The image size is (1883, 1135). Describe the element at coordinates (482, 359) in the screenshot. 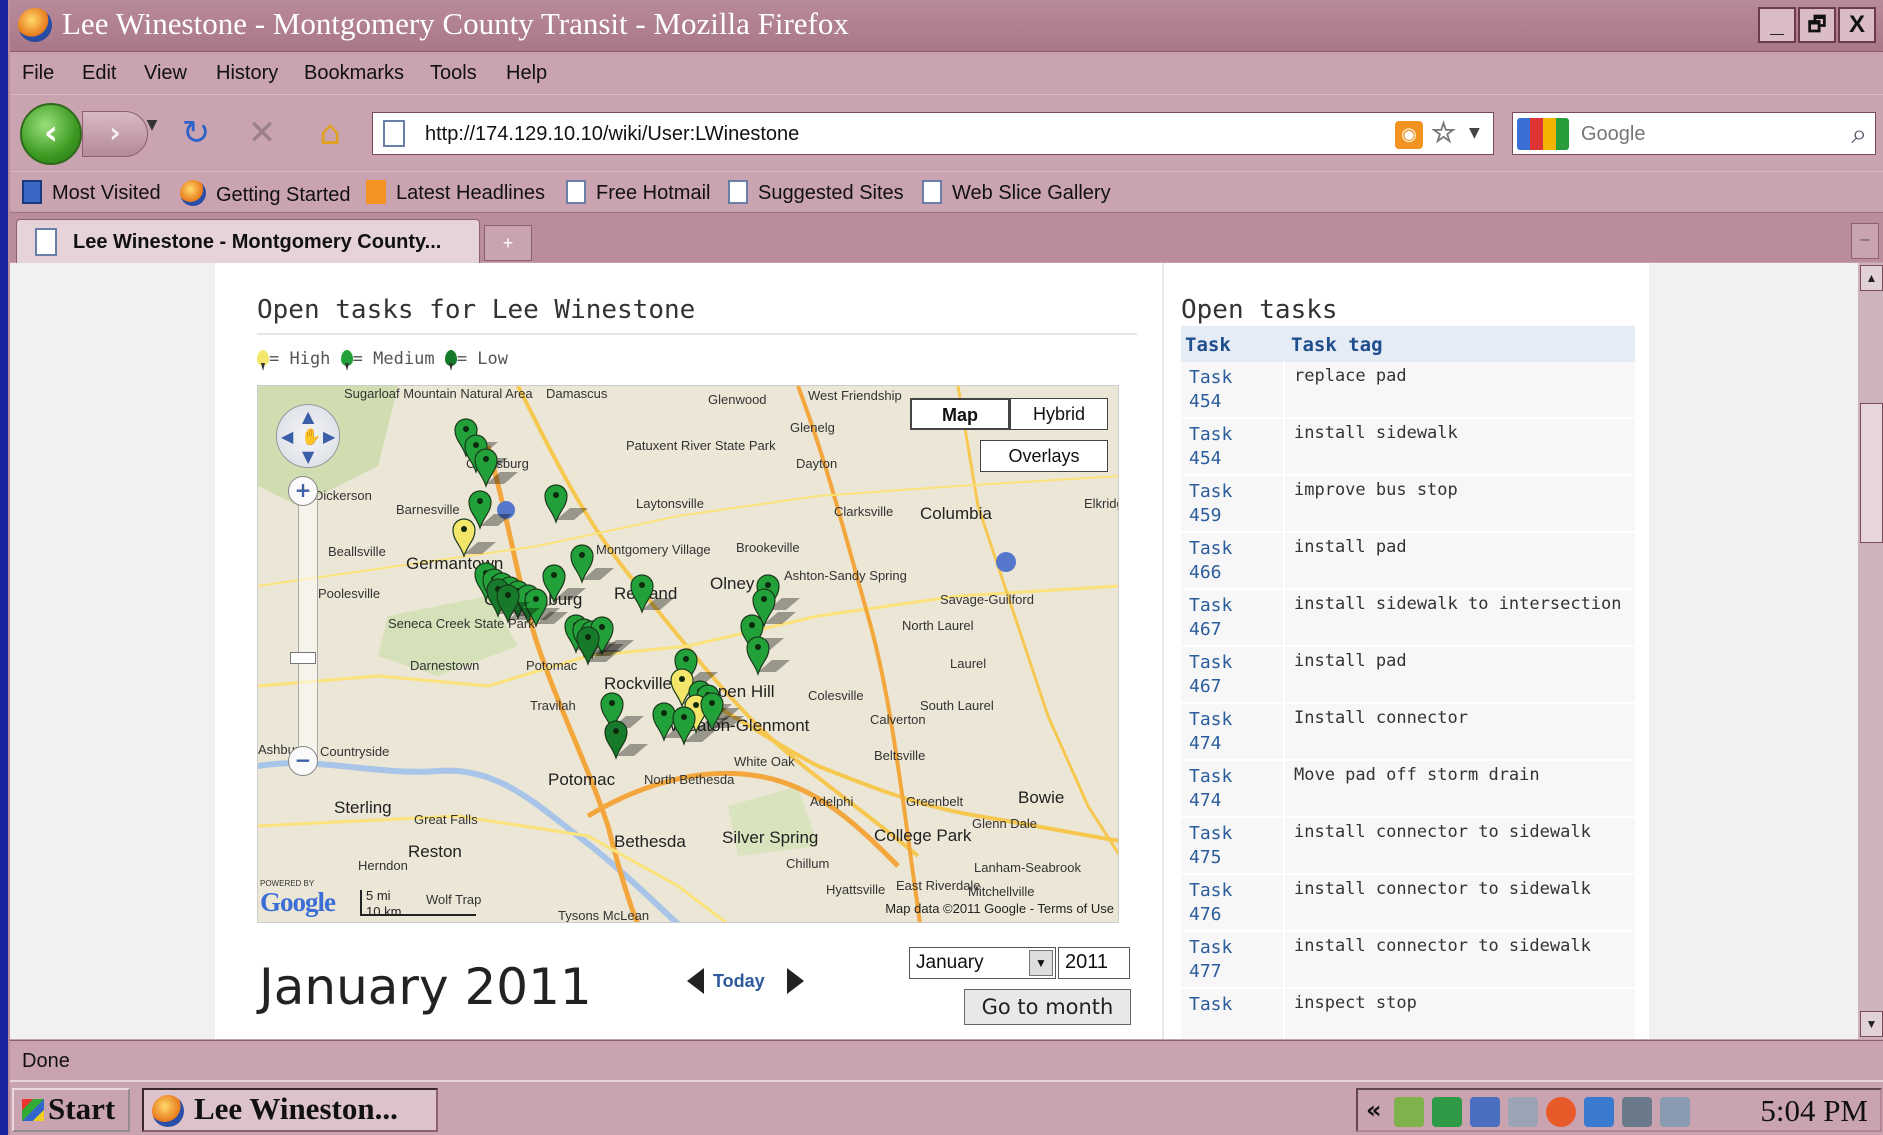

I see `legend-low: = Low` at that location.